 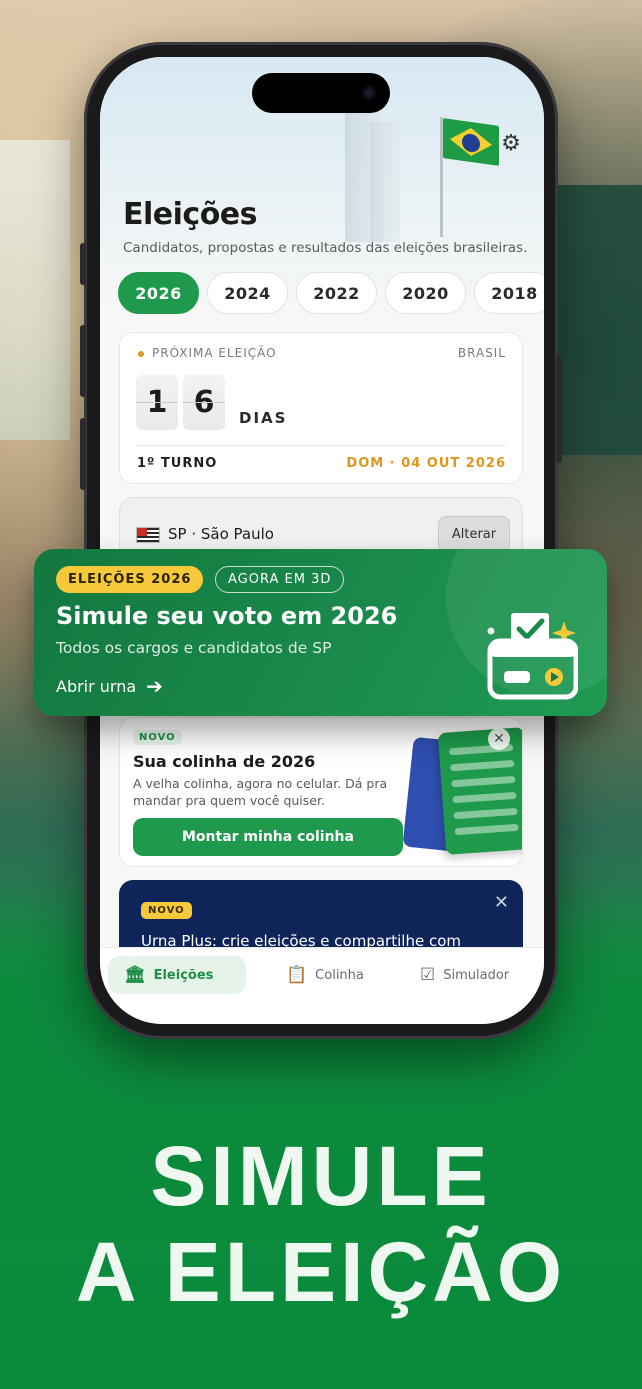 I want to click on status-dot, so click(x=141, y=354).